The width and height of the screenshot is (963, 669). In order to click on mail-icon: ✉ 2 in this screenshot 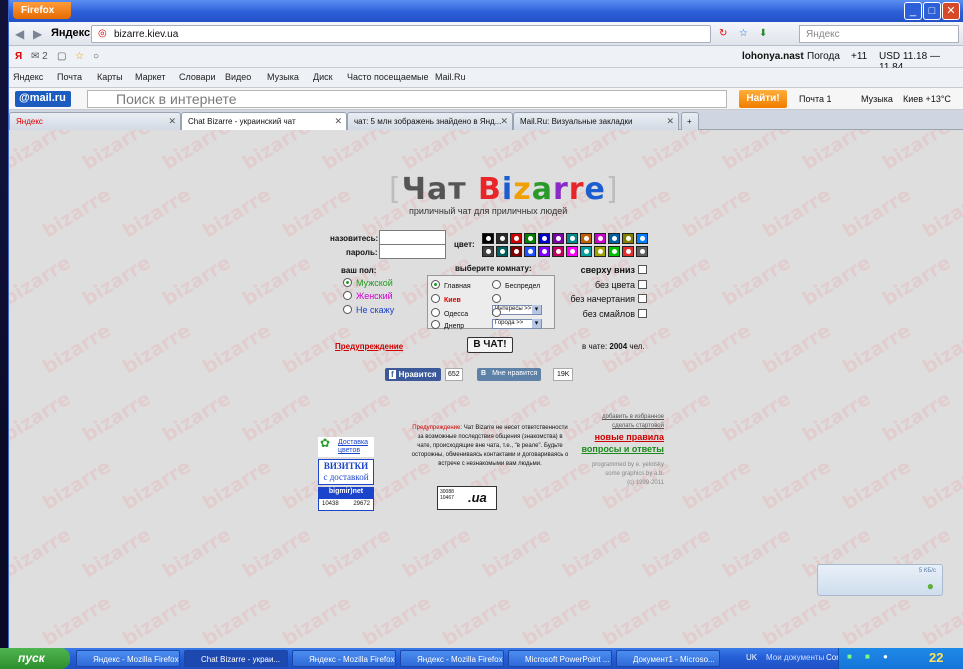, I will do `click(39, 56)`.